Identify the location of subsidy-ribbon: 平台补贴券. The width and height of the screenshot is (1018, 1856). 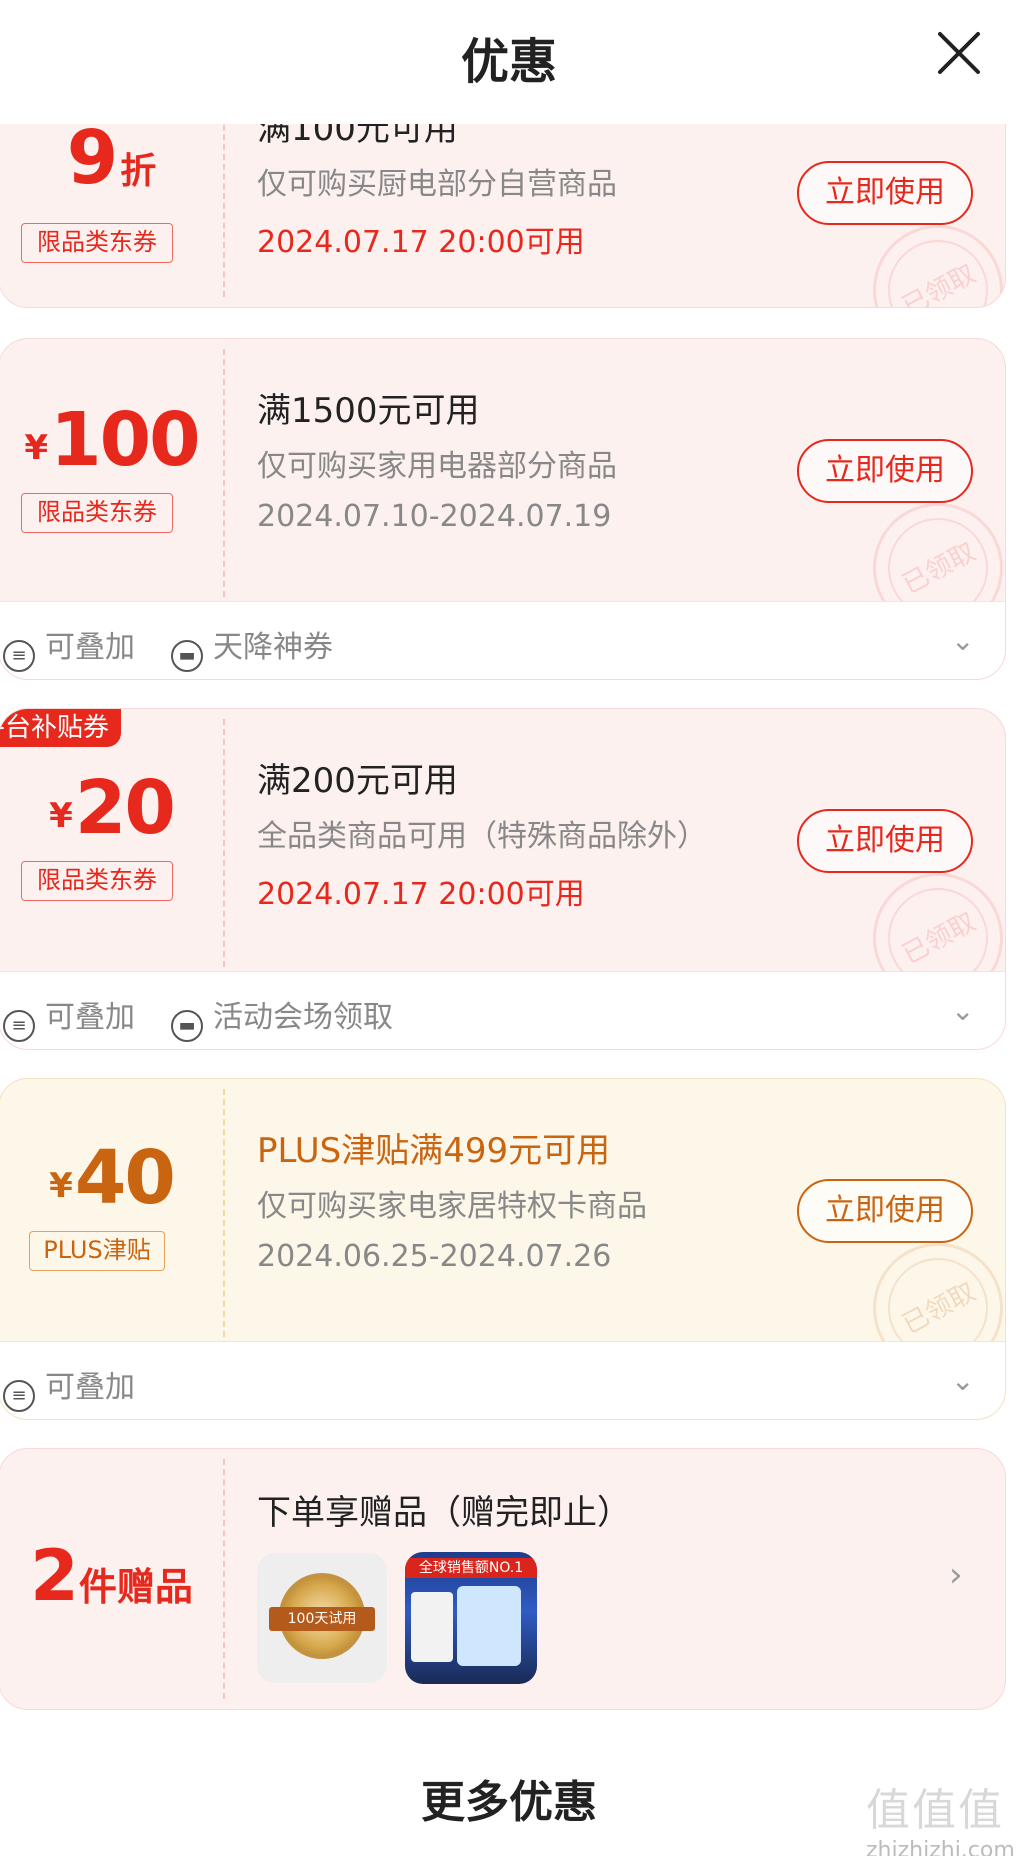
(60, 728).